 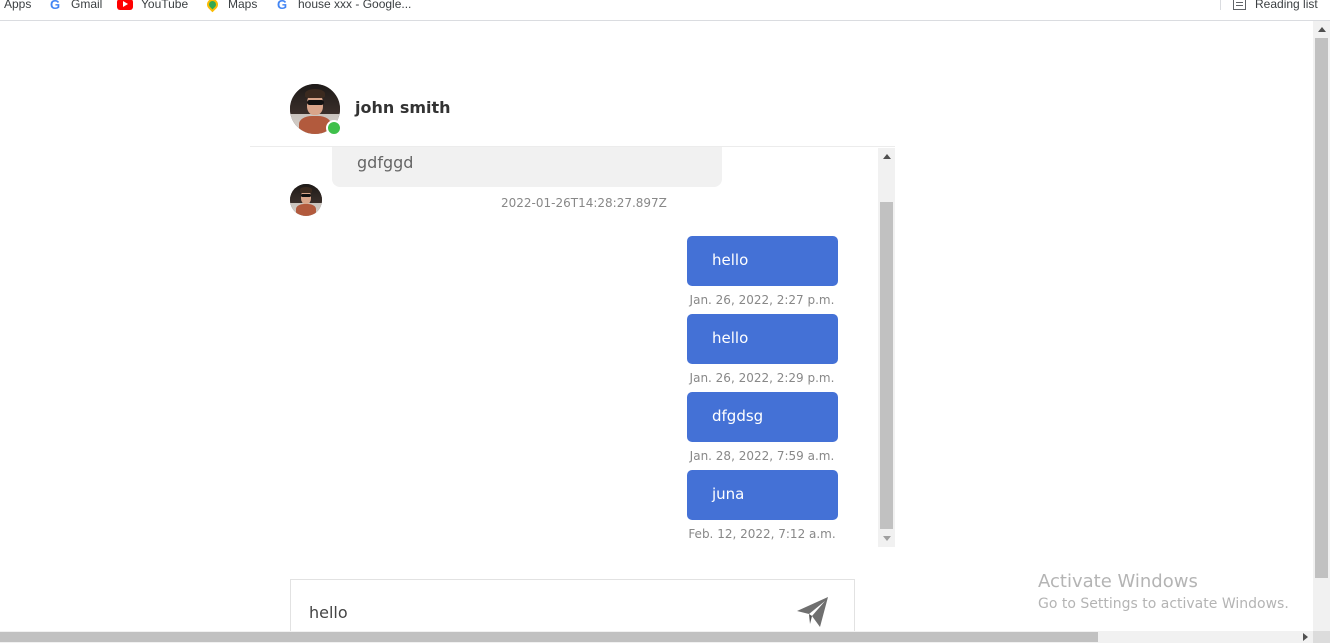 I want to click on message-timestamp: Jan. 26, 2022, 2:29 p.m., so click(x=762, y=378).